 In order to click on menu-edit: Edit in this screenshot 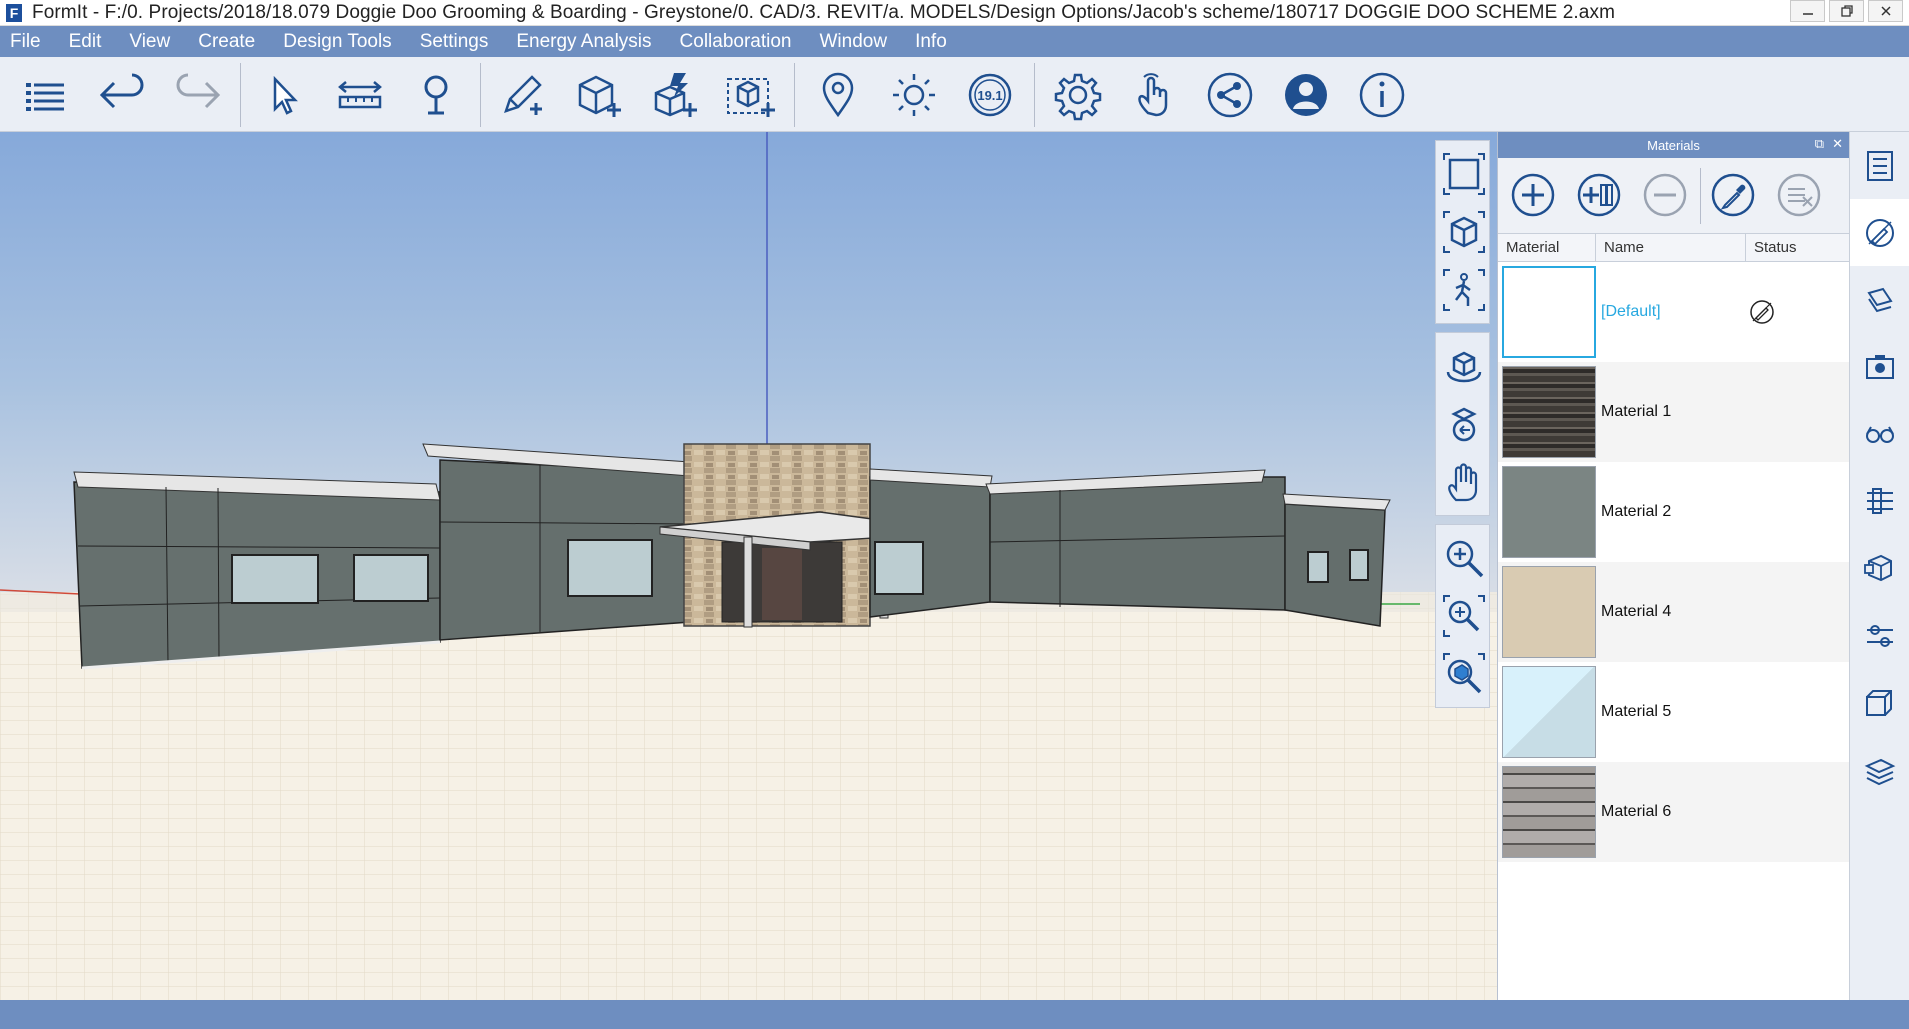, I will do `click(85, 42)`.